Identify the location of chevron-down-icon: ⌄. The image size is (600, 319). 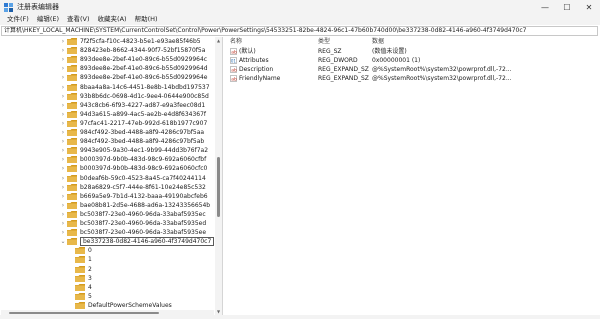
(63, 241).